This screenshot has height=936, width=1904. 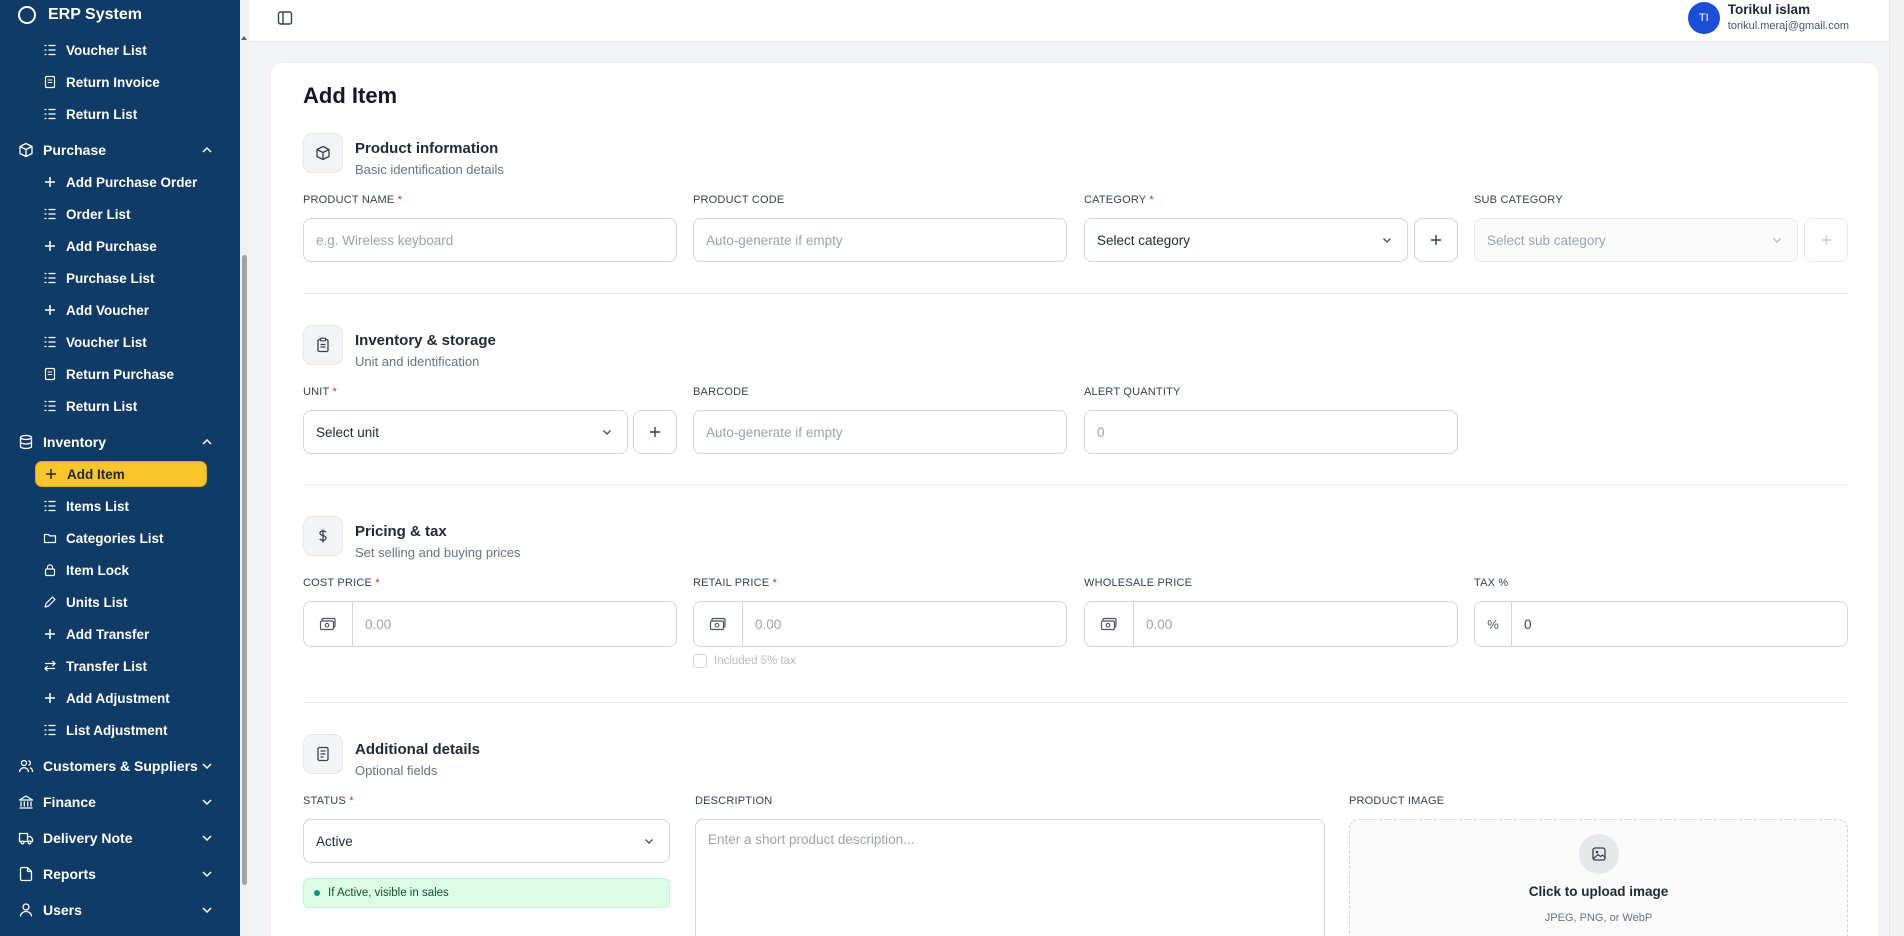 I want to click on page-scrollbar, so click(x=1896, y=468).